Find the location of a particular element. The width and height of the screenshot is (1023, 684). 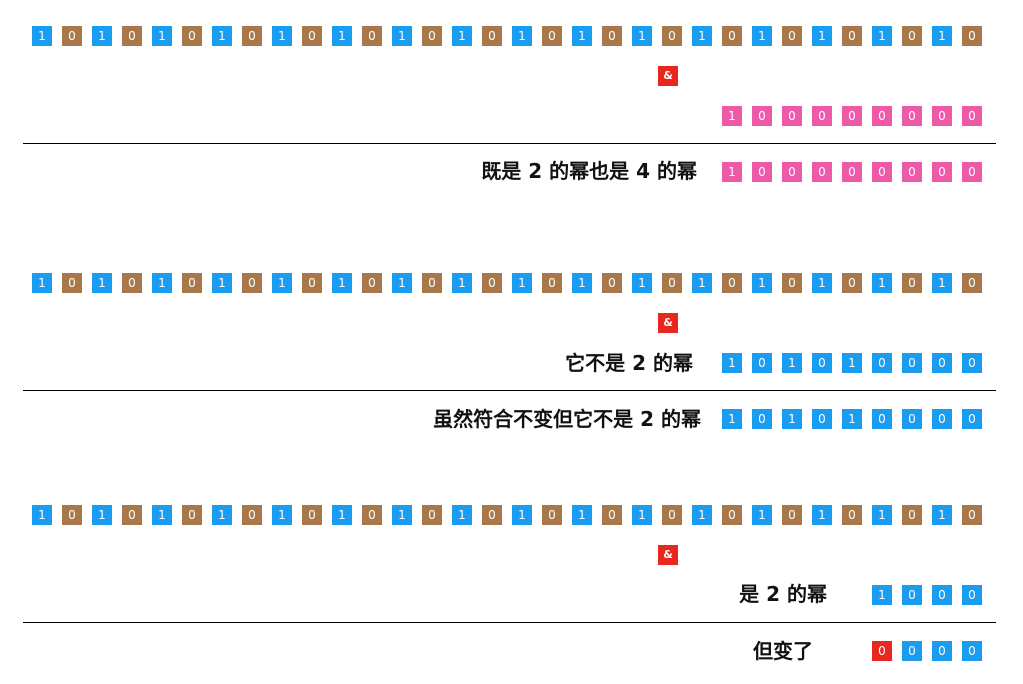

bit-row-2-result: 101010000 is located at coordinates (511, 419).